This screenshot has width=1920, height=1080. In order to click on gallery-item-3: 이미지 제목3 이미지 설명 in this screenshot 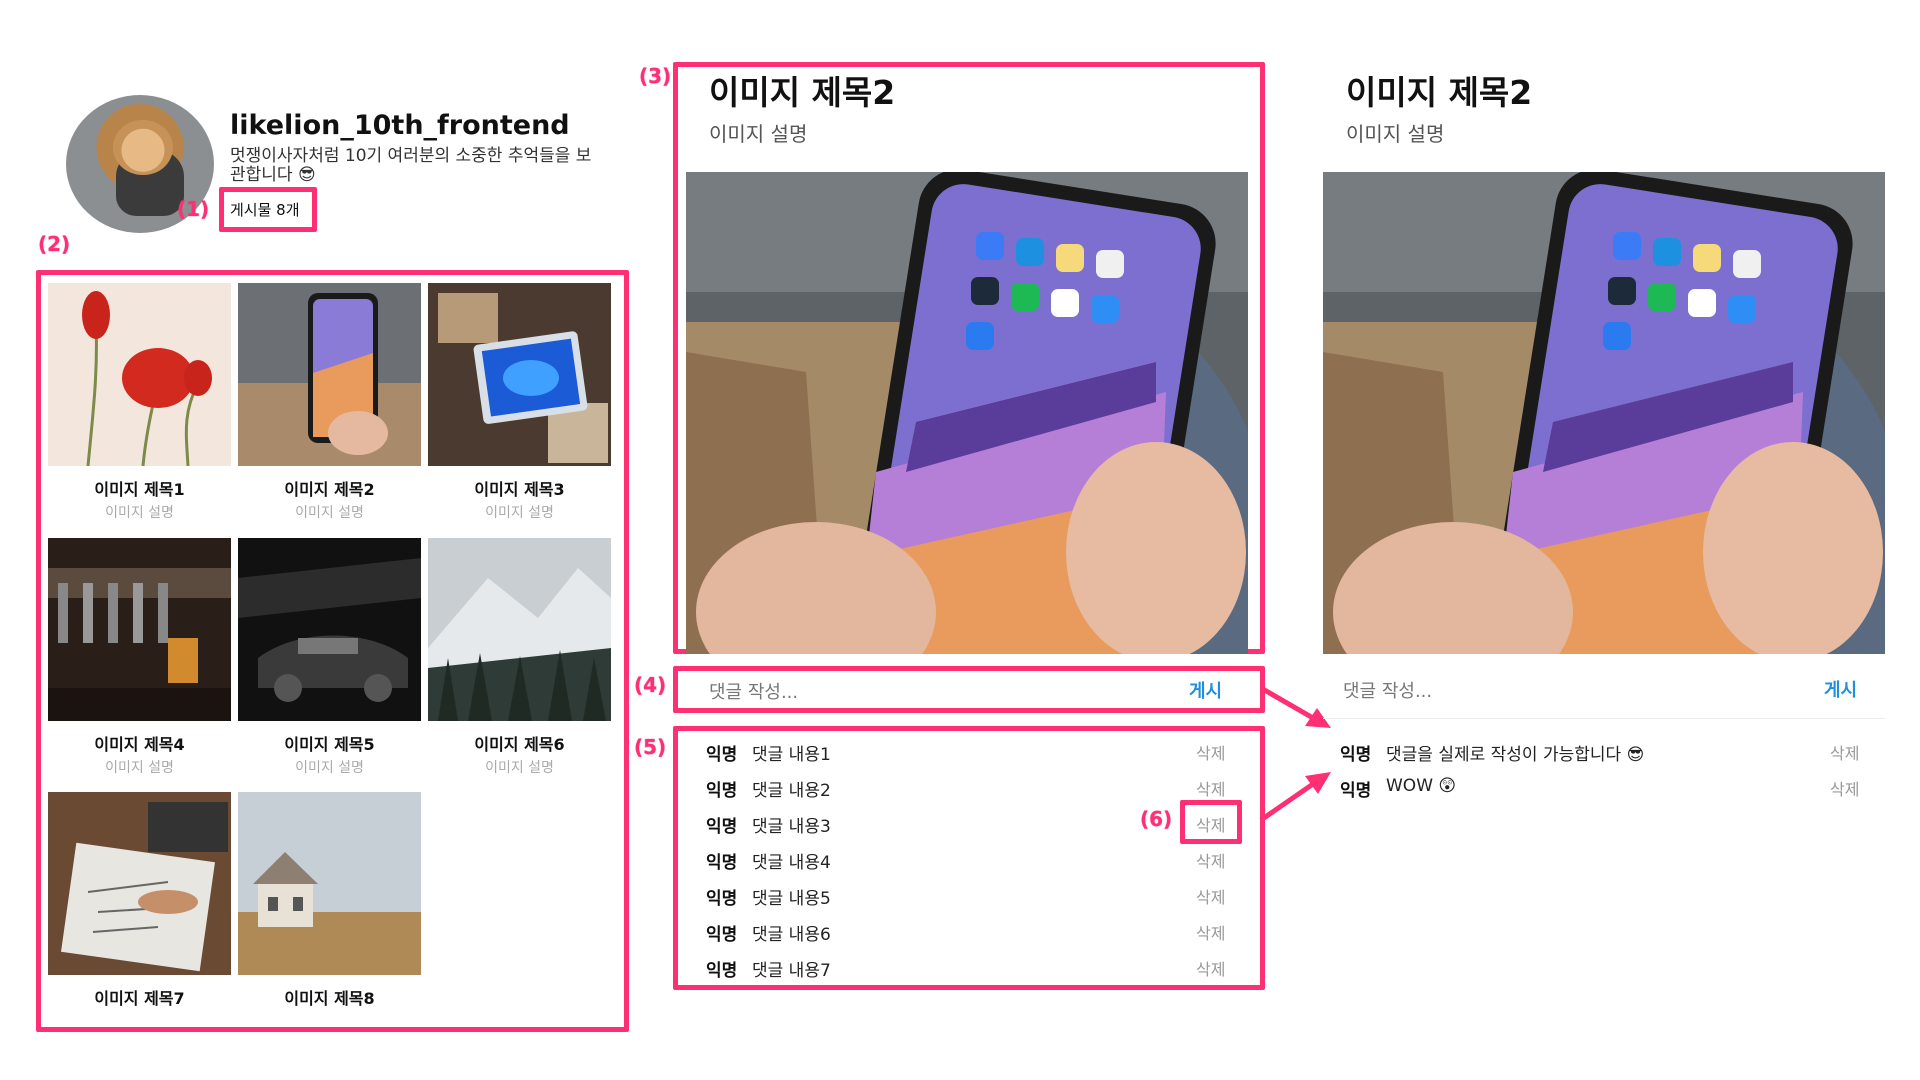, I will do `click(519, 402)`.